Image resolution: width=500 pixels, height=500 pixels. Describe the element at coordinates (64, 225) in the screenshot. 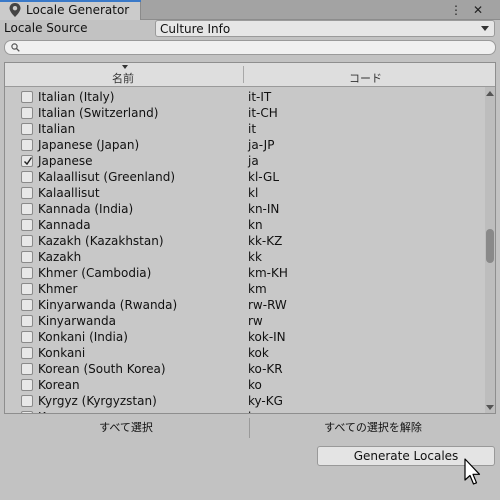

I see `locale-name-cell: Kannada` at that location.